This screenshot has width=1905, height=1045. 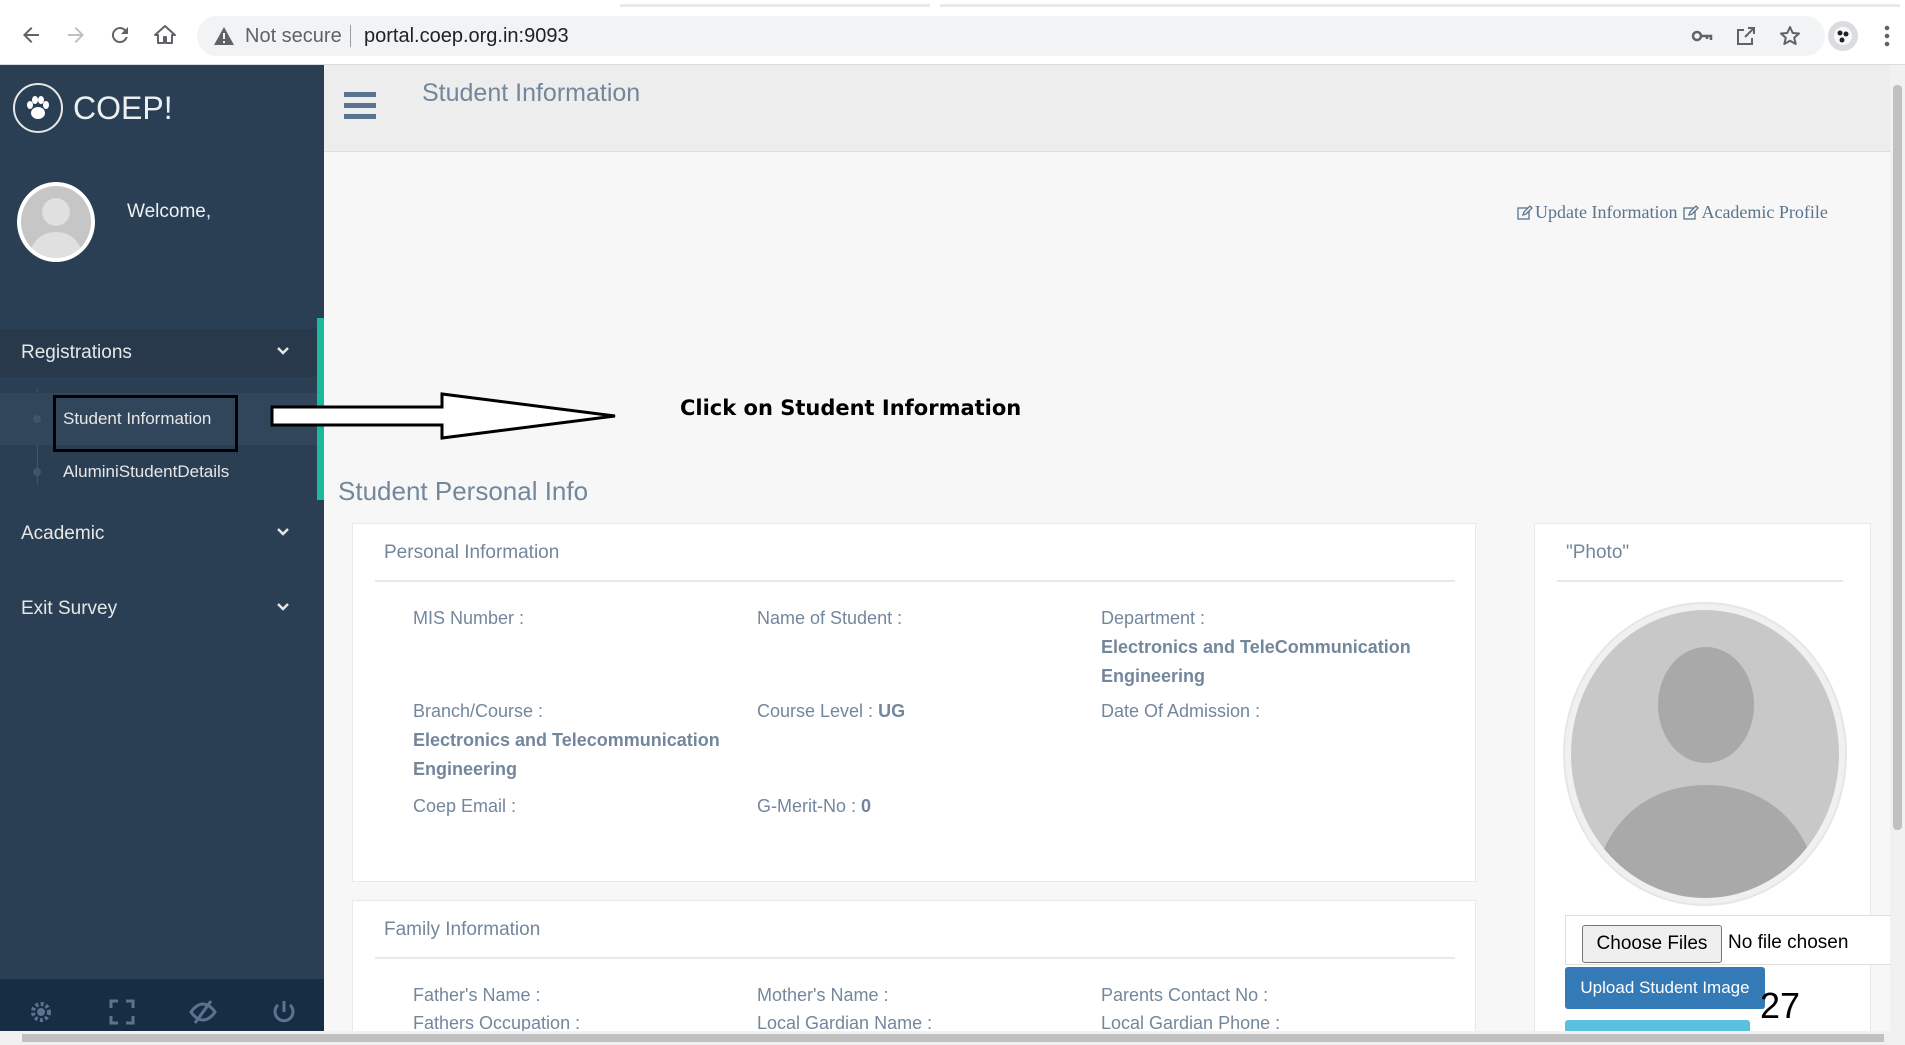 What do you see at coordinates (1652, 944) in the screenshot?
I see `choose-files-button: Choose Files` at bounding box center [1652, 944].